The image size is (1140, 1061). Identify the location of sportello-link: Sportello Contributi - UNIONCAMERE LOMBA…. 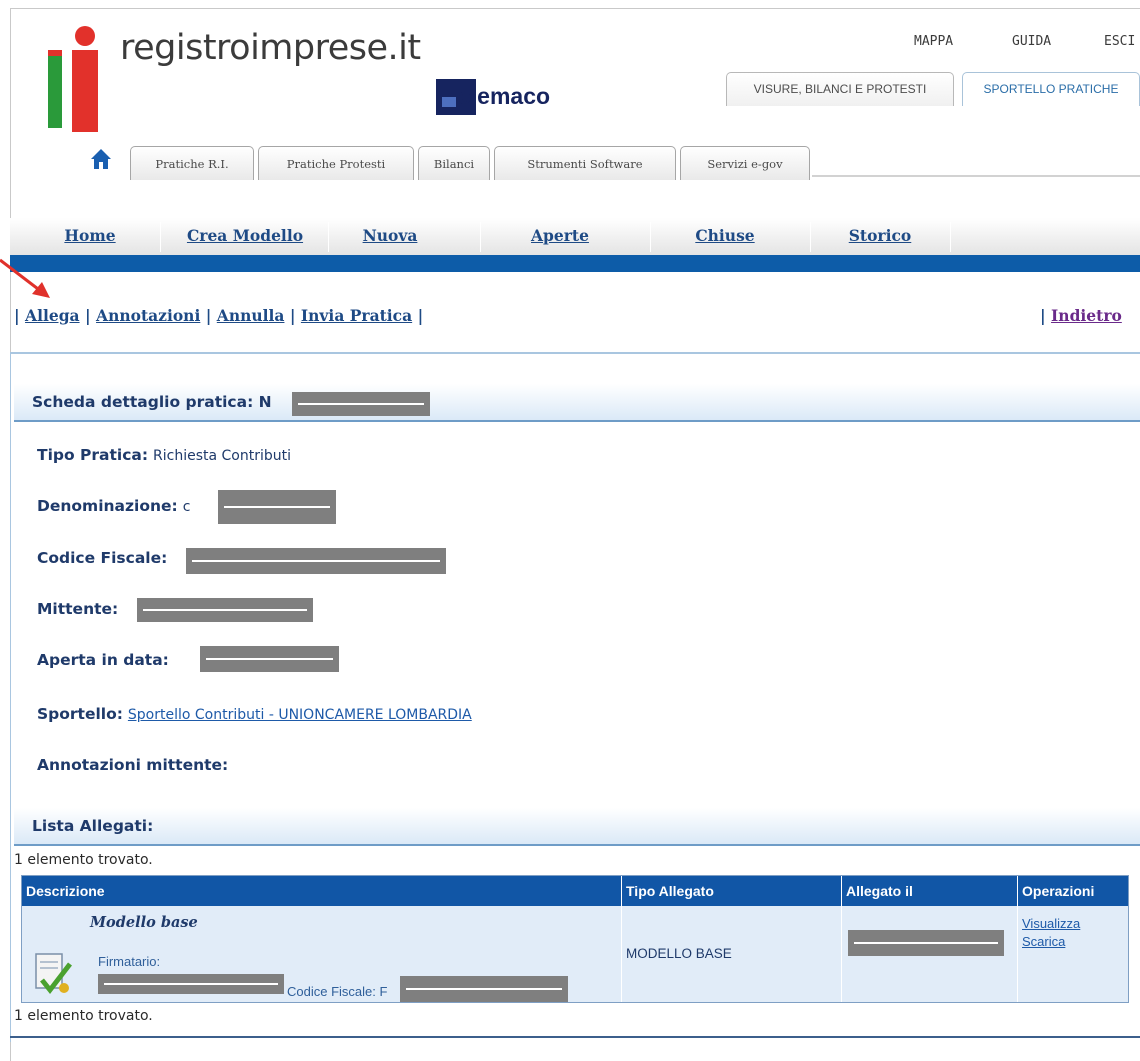
(300, 715).